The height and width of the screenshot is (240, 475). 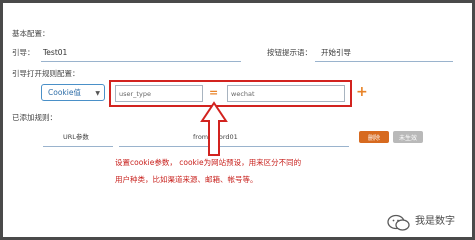 I want to click on section-title: 基本配置：, so click(x=31, y=33).